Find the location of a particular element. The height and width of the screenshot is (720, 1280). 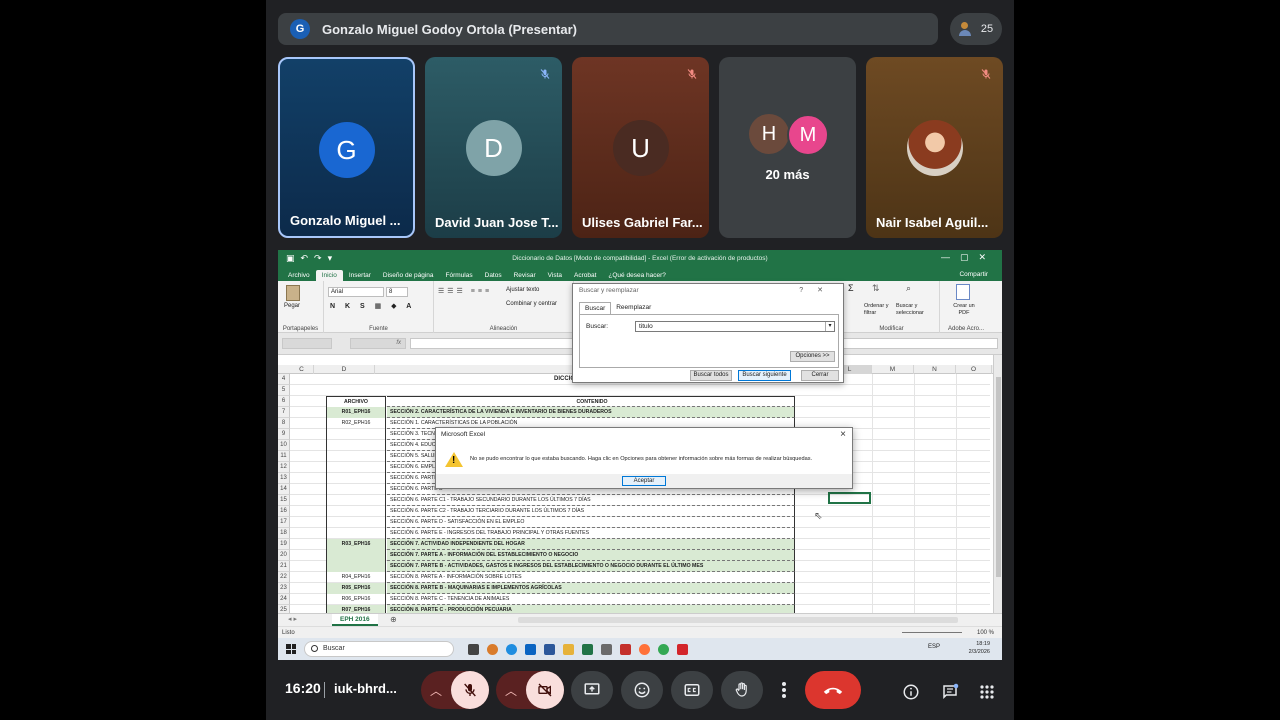

row-header: 14 is located at coordinates (284, 489).